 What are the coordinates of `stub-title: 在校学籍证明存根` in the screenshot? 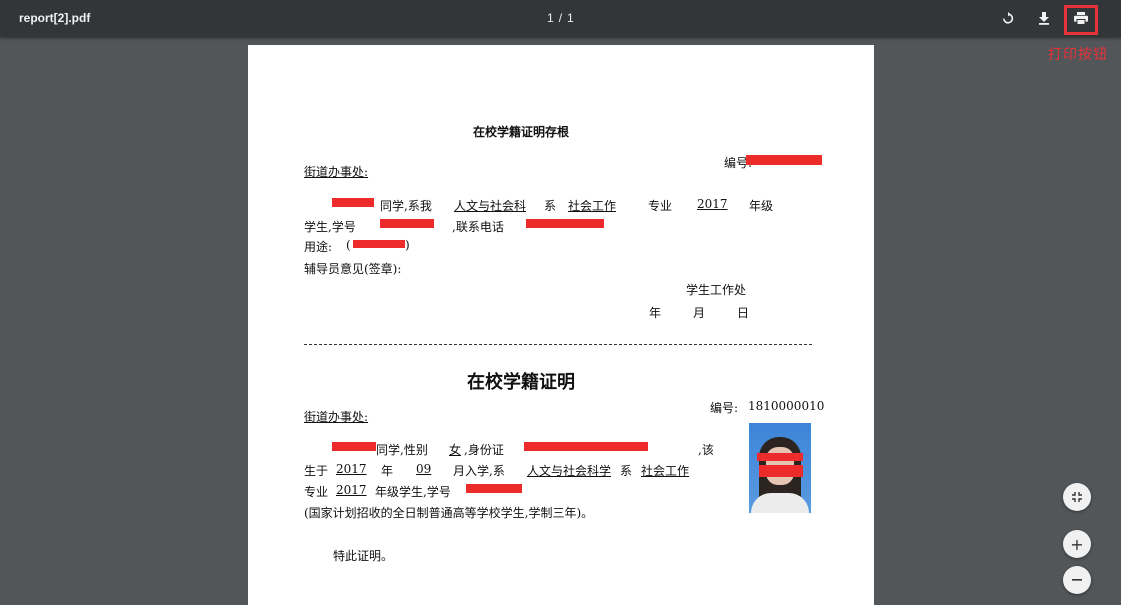 It's located at (521, 132).